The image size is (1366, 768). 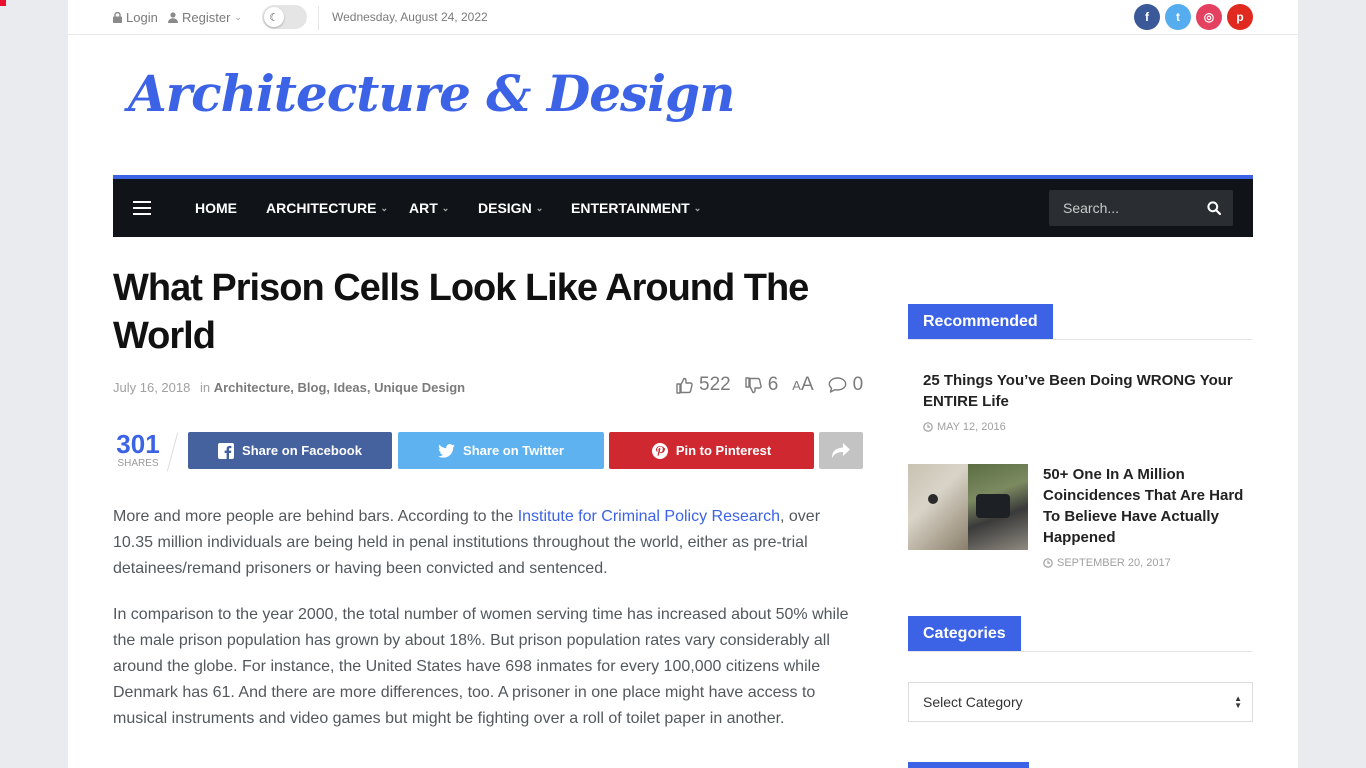 What do you see at coordinates (980, 321) in the screenshot?
I see `recommended-title: Recommended` at bounding box center [980, 321].